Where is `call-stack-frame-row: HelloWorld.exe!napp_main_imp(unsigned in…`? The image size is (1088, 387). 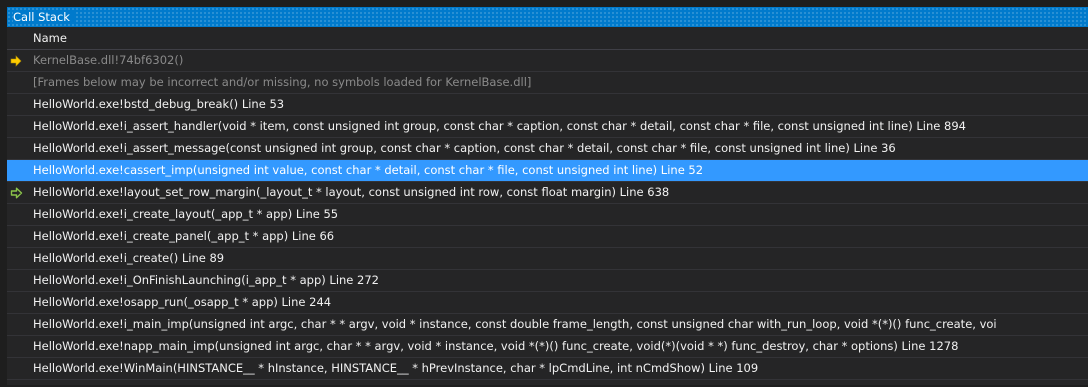 call-stack-frame-row: HelloWorld.exe!napp_main_imp(unsigned in… is located at coordinates (547, 347).